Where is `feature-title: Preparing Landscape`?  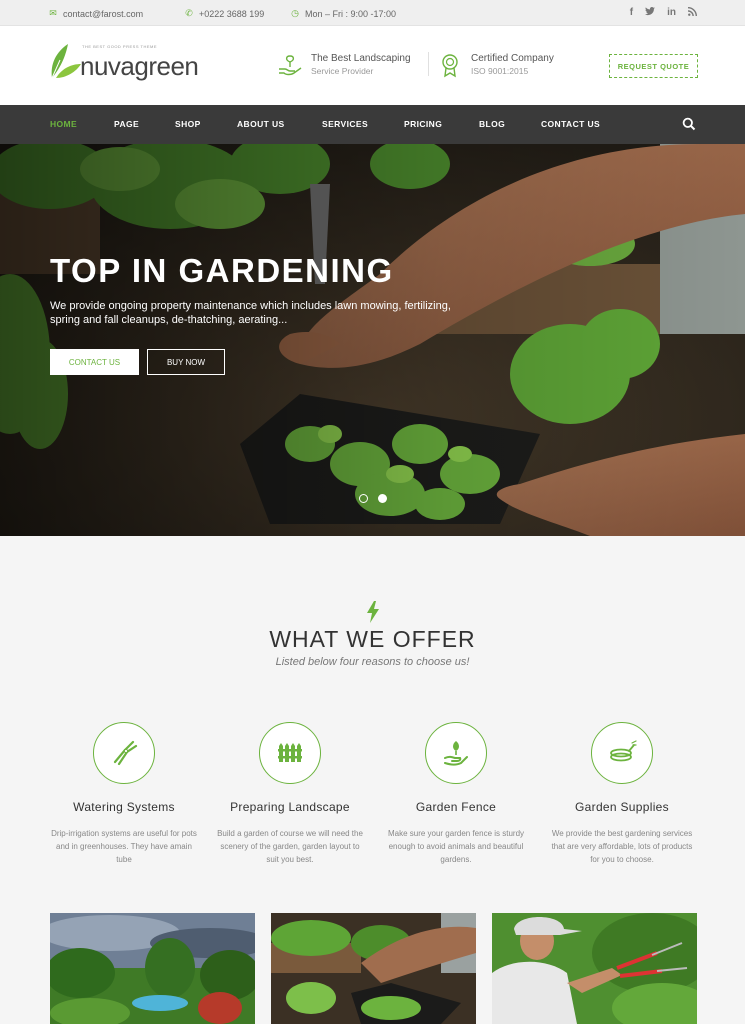
feature-title: Preparing Landscape is located at coordinates (290, 807).